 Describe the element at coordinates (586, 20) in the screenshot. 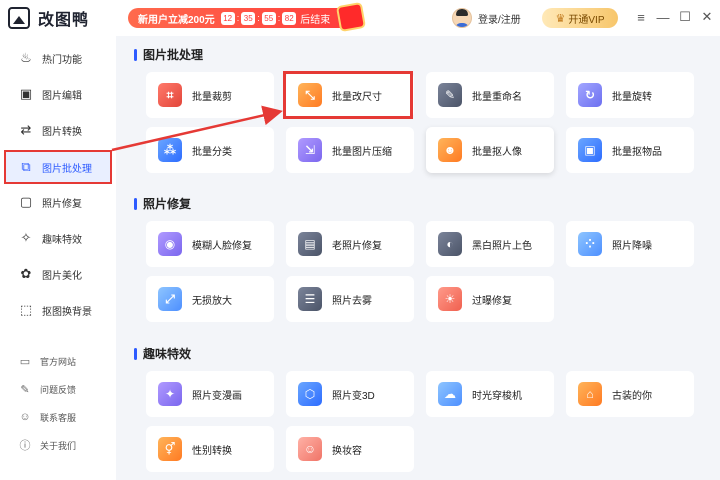

I see `vip-label: 开通VIP` at that location.